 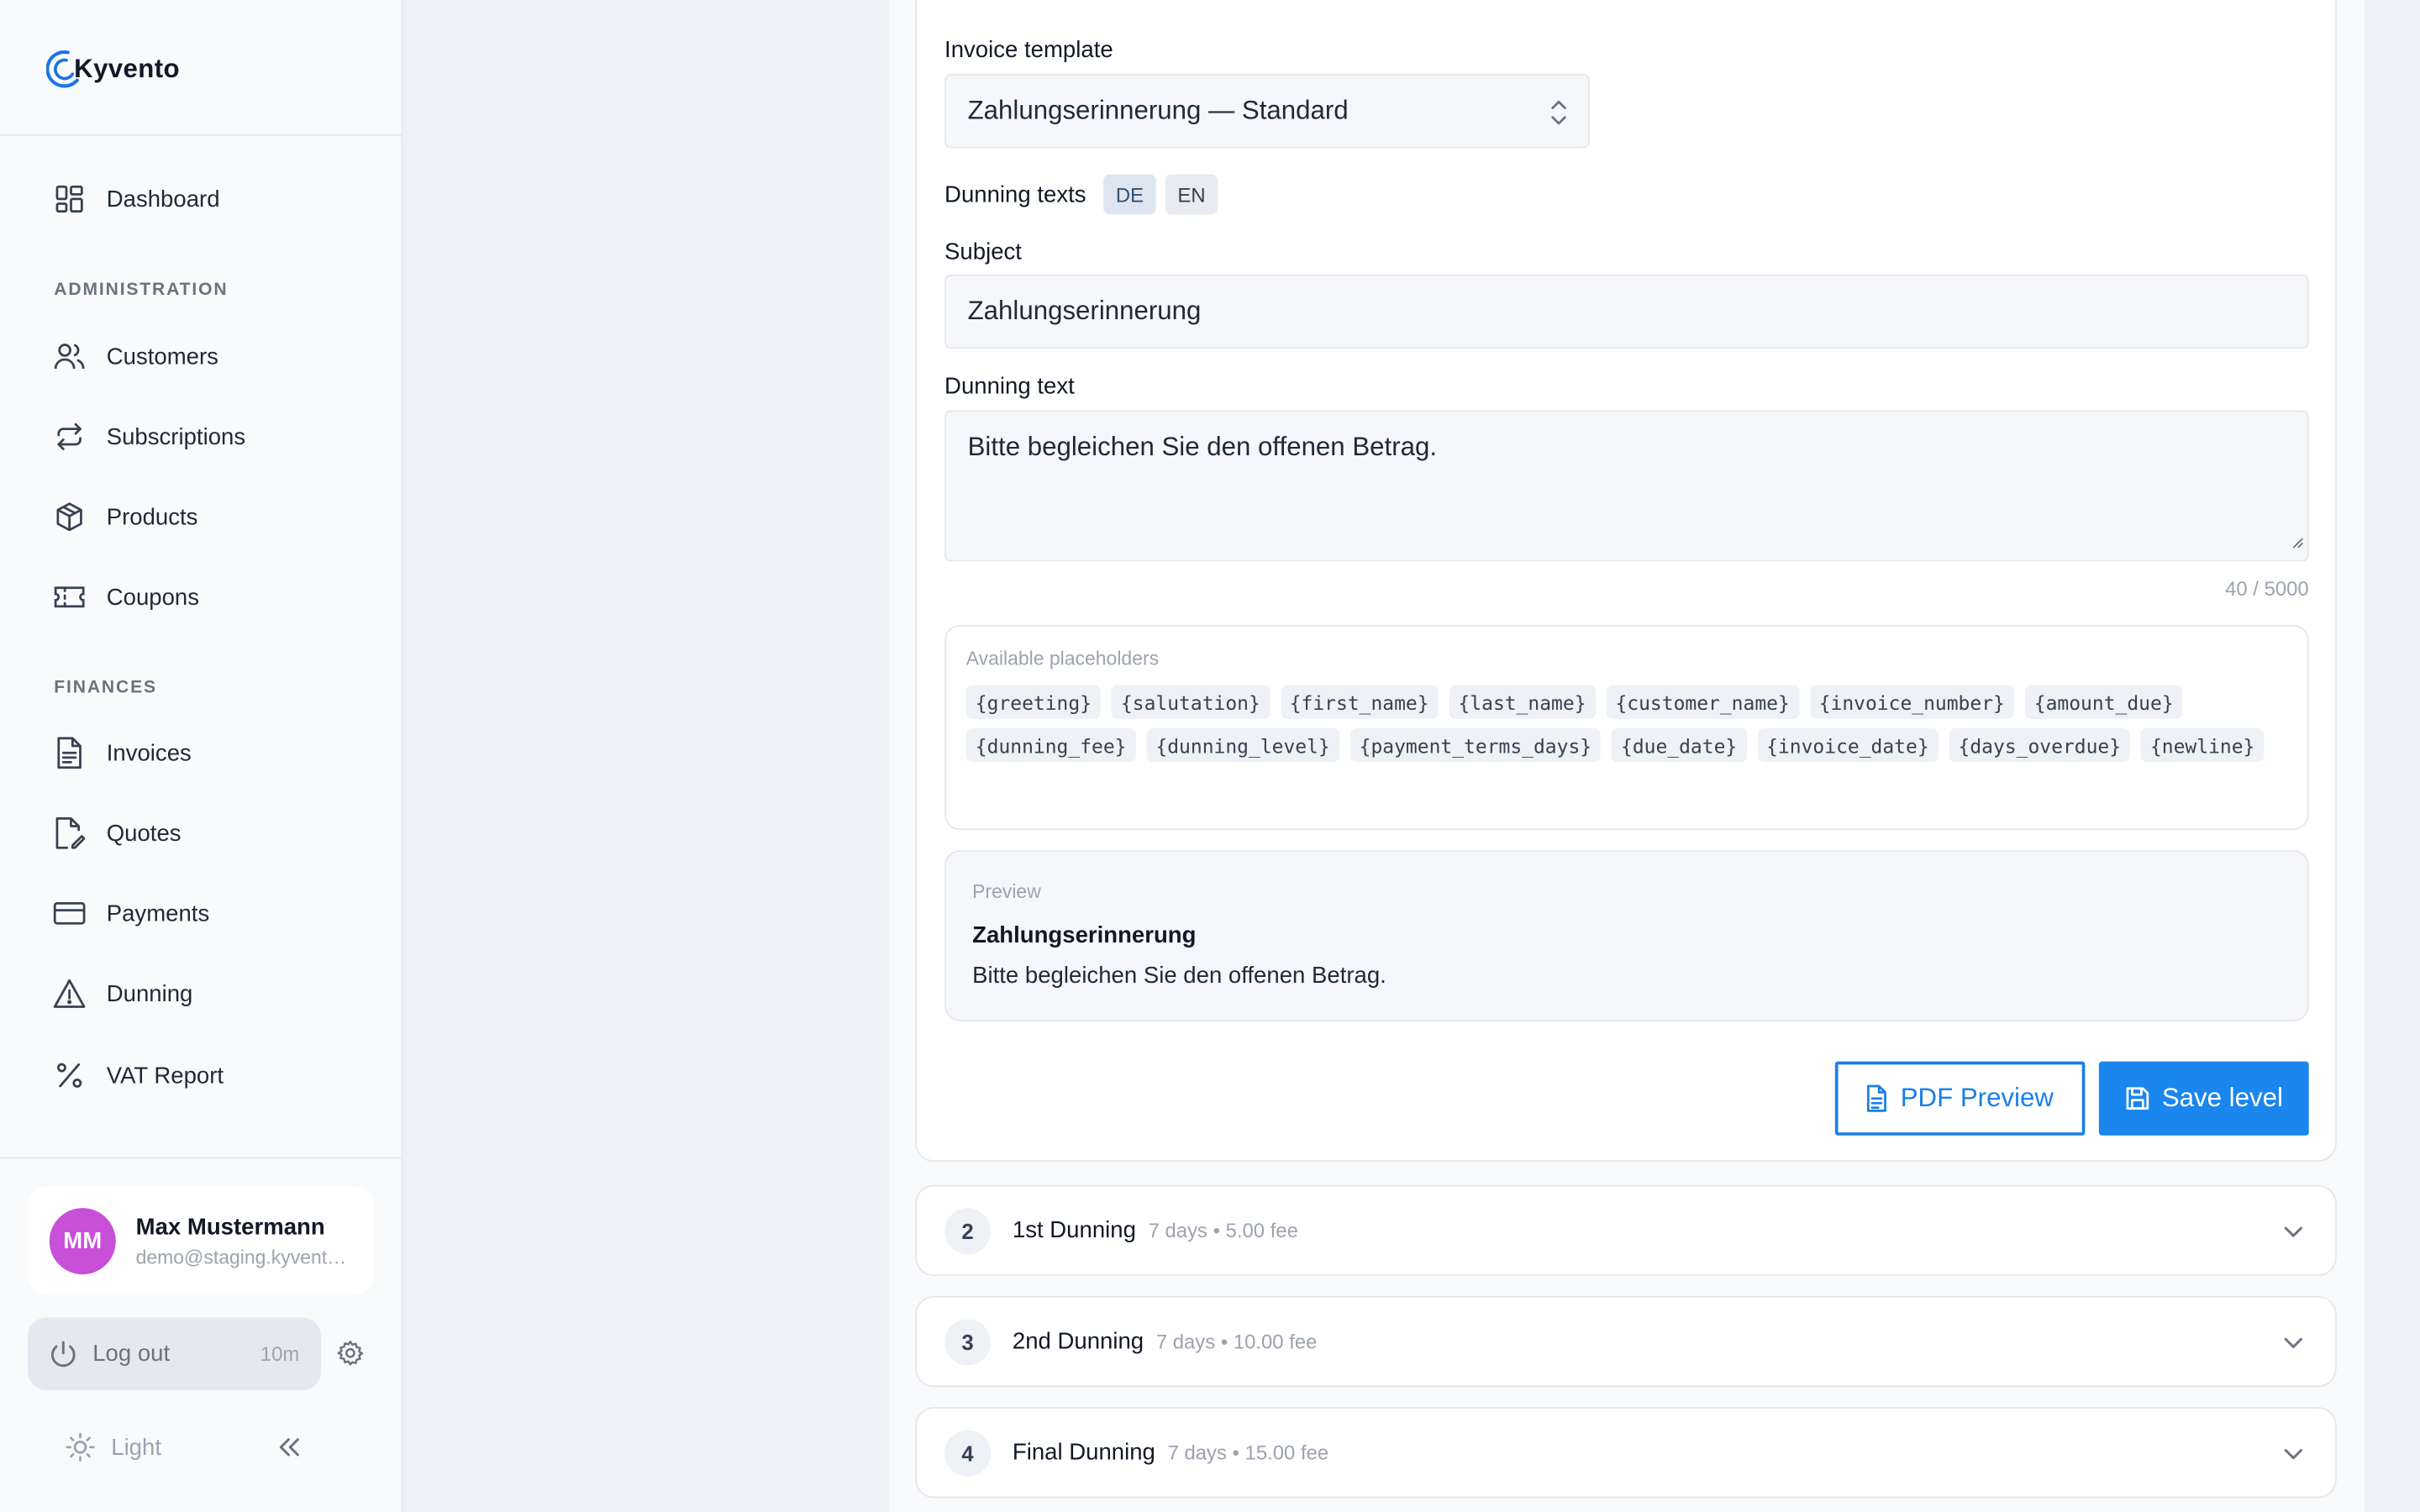 I want to click on ticket-icon, so click(x=69, y=597).